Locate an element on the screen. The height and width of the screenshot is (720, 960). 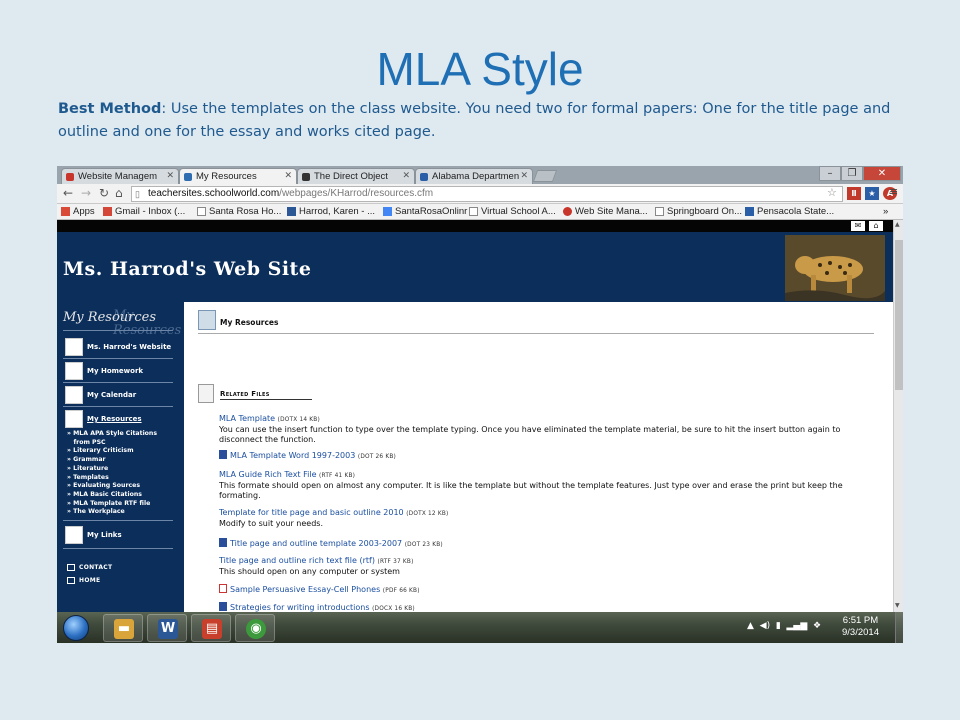
slide-title: MLA Style is located at coordinates (480, 69).